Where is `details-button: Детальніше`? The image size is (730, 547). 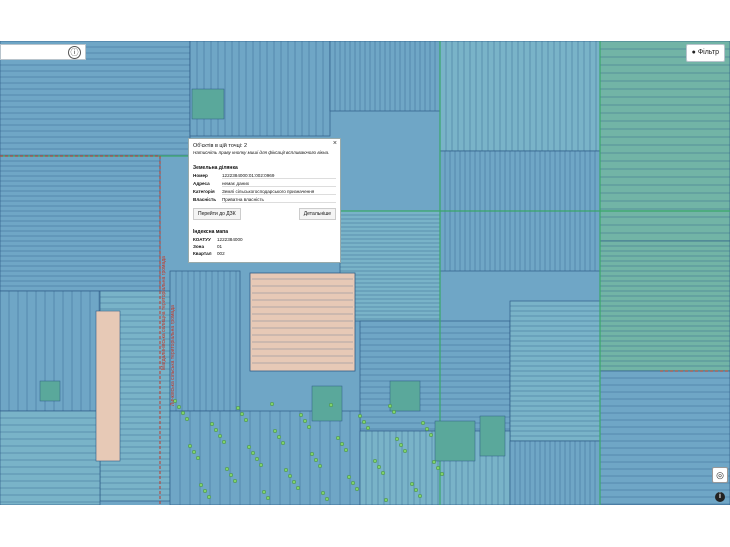
details-button: Детальніше is located at coordinates (317, 214).